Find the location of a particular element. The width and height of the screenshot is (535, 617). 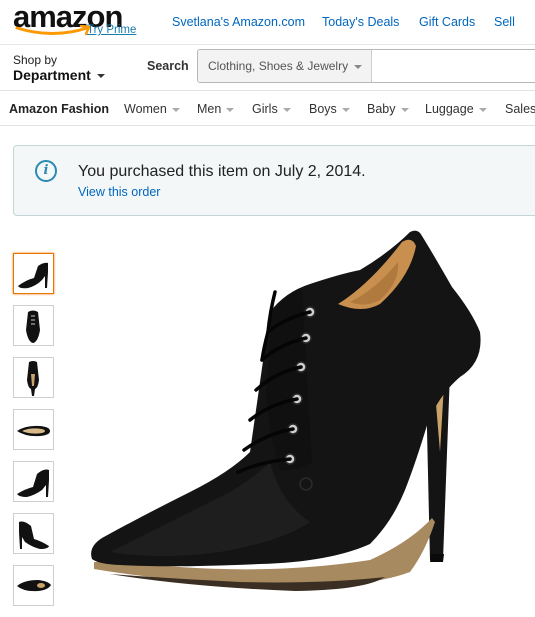

nav-item-girls: Girls is located at coordinates (271, 109).